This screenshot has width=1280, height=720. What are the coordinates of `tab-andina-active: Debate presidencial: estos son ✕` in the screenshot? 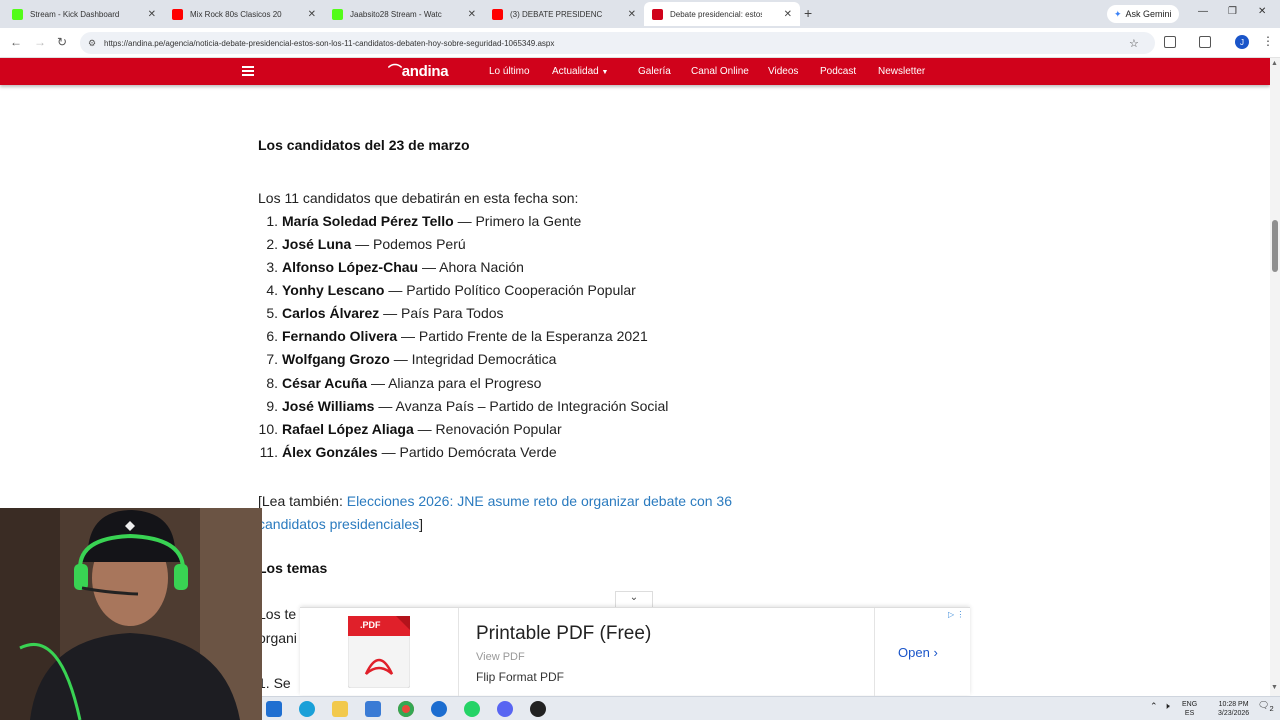 It's located at (722, 14).